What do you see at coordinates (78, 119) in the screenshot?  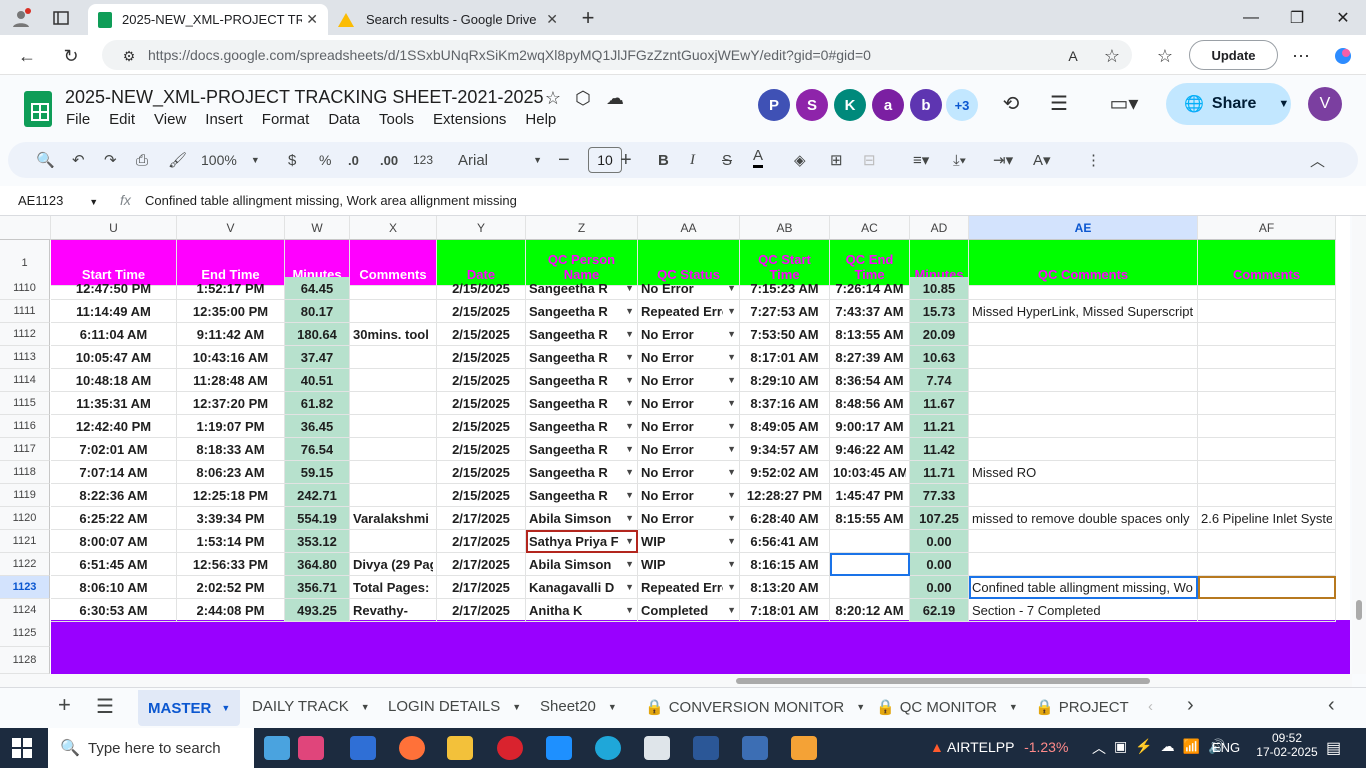 I see `menu-file: File` at bounding box center [78, 119].